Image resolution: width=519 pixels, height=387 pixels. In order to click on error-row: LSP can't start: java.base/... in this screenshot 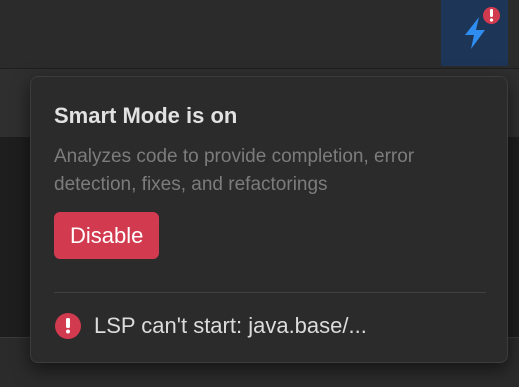, I will do `click(211, 326)`.